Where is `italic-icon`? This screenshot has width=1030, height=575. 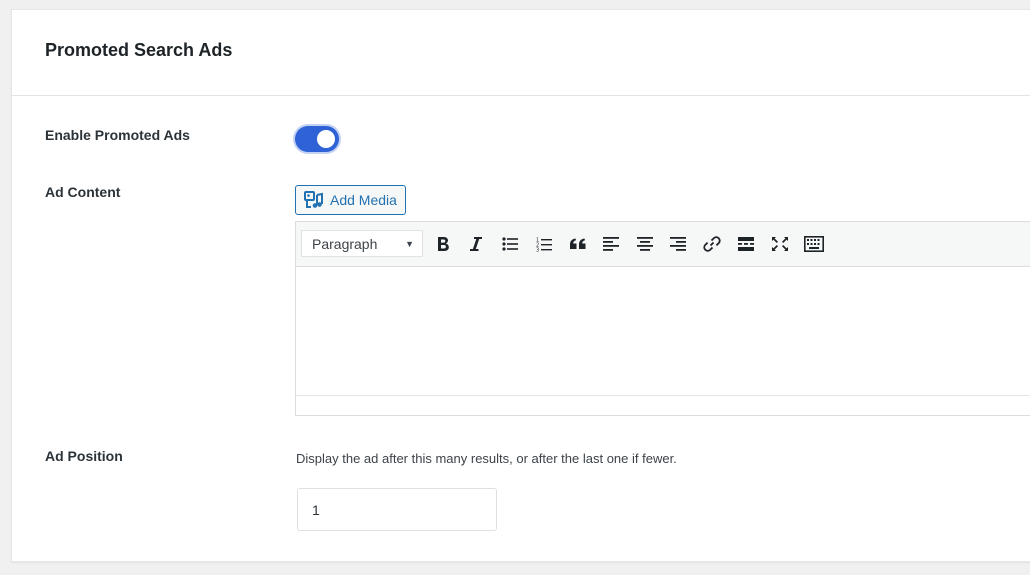 italic-icon is located at coordinates (476, 244).